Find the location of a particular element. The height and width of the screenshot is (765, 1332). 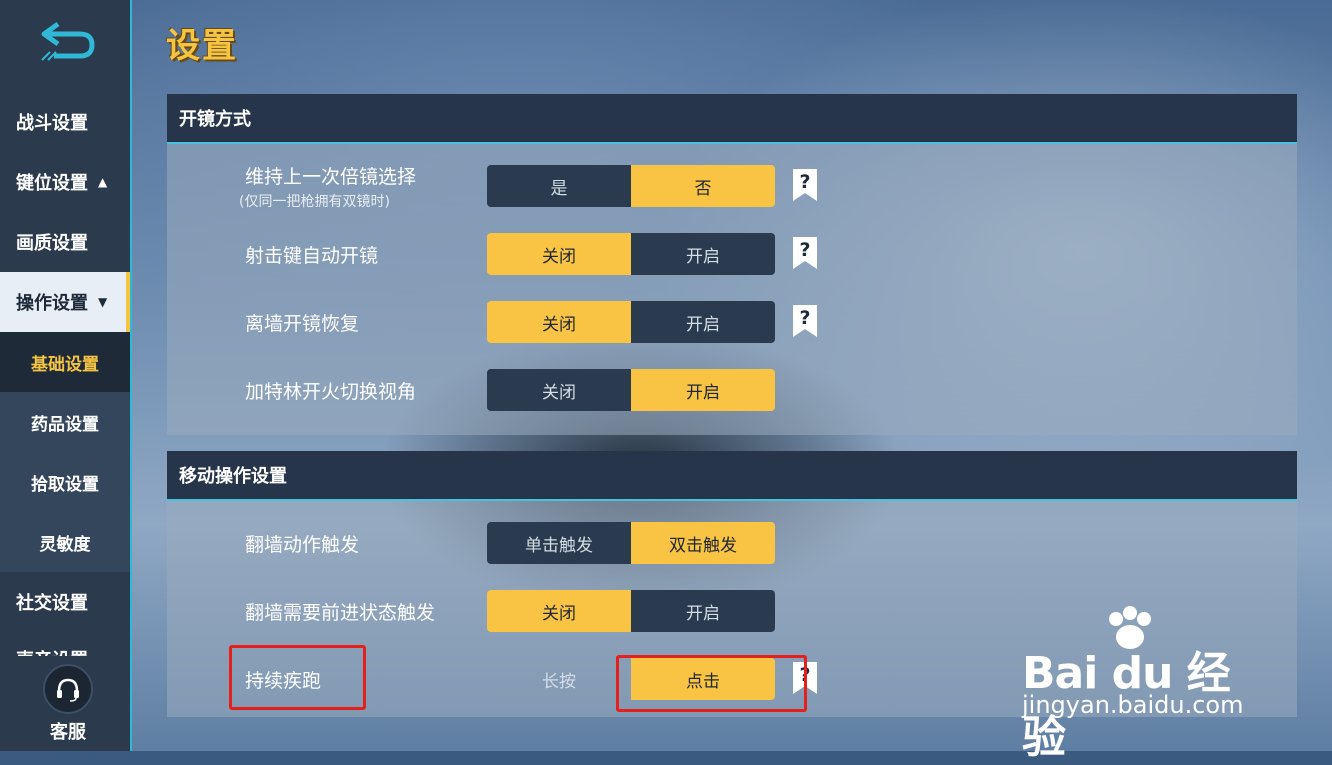

setting-row: 维持上一次倍镜选择 (仅同一把枪拥有双镜时) 是 否 ? is located at coordinates (732, 187).